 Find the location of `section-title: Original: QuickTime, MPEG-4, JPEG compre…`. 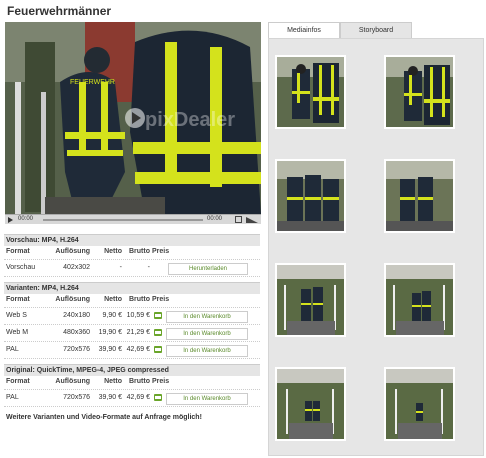

section-title: Original: QuickTime, MPEG-4, JPEG compre… is located at coordinates (132, 370).